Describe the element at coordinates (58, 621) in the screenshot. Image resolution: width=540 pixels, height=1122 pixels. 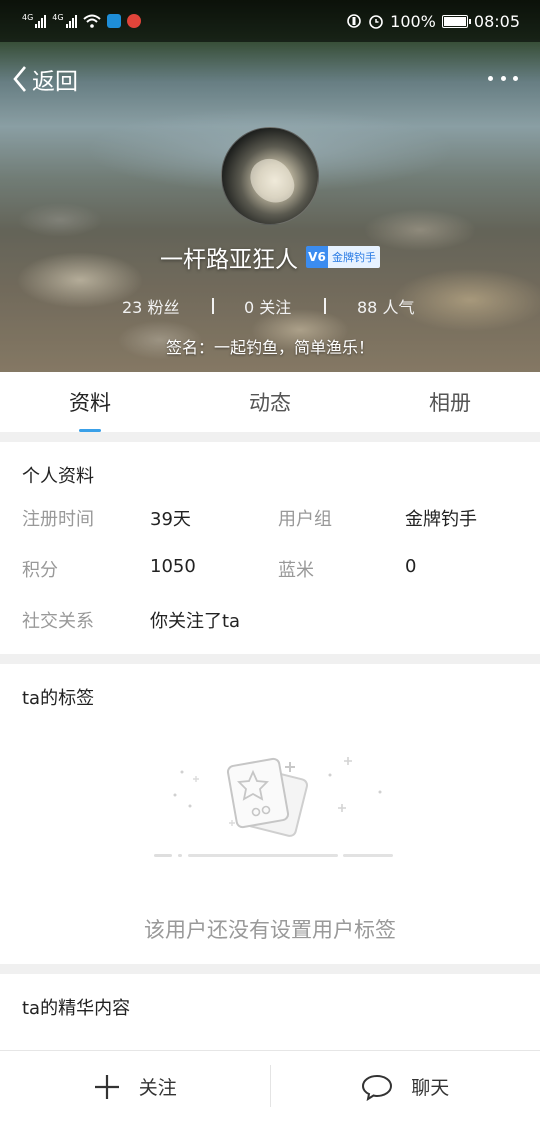
I see `social-label: 社交关系` at that location.